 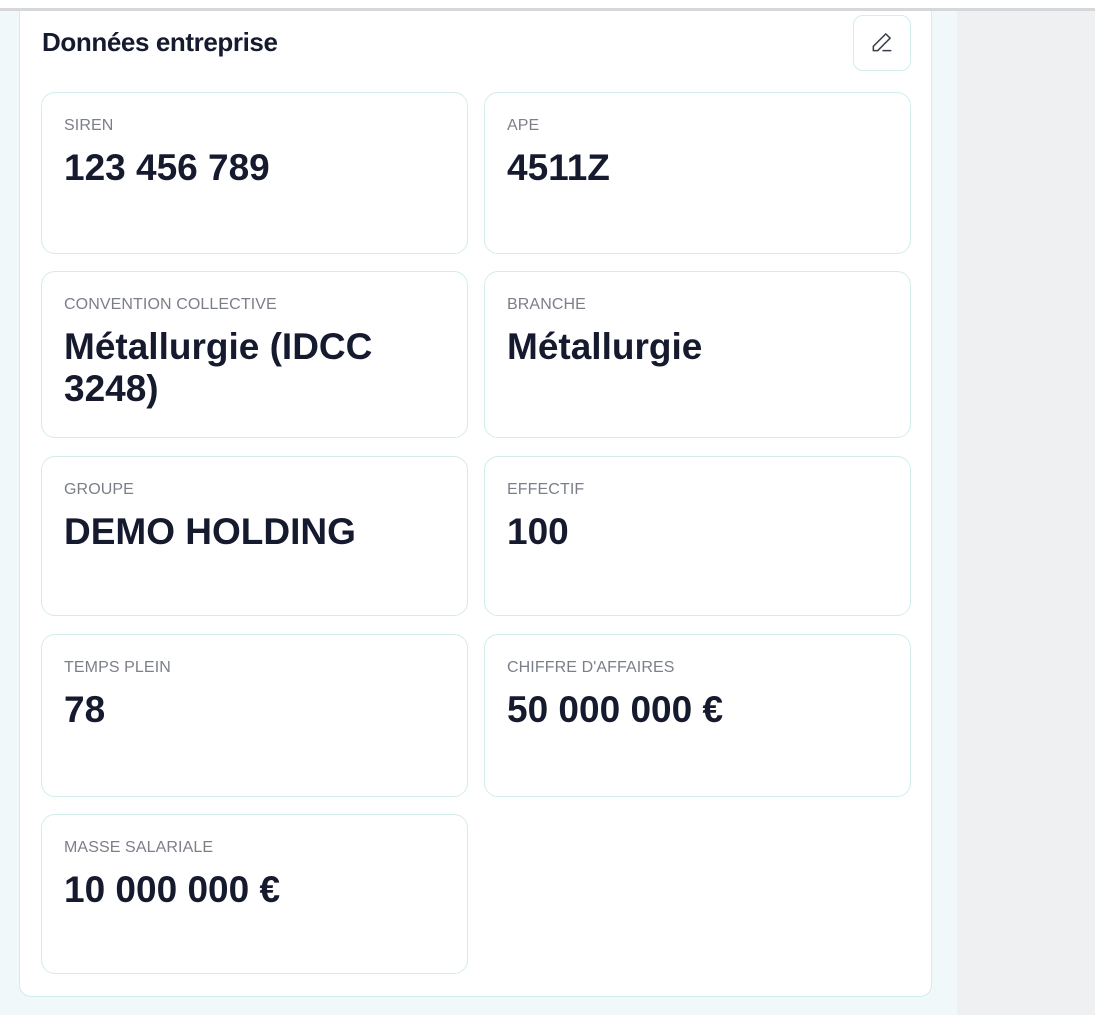 I want to click on field-chiffre-affaires: CHIFFRE D'AFFAIRES 50 000 000 €, so click(x=697, y=715).